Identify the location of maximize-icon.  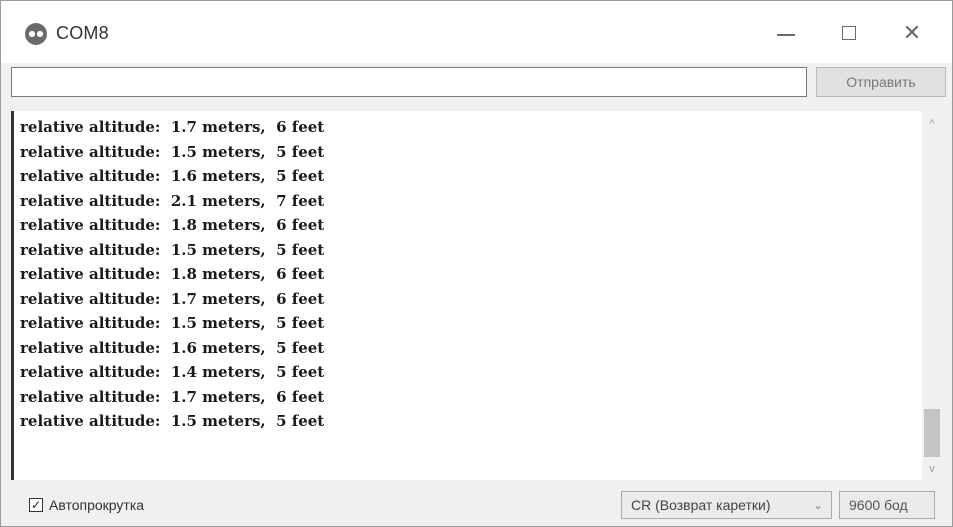
(849, 33).